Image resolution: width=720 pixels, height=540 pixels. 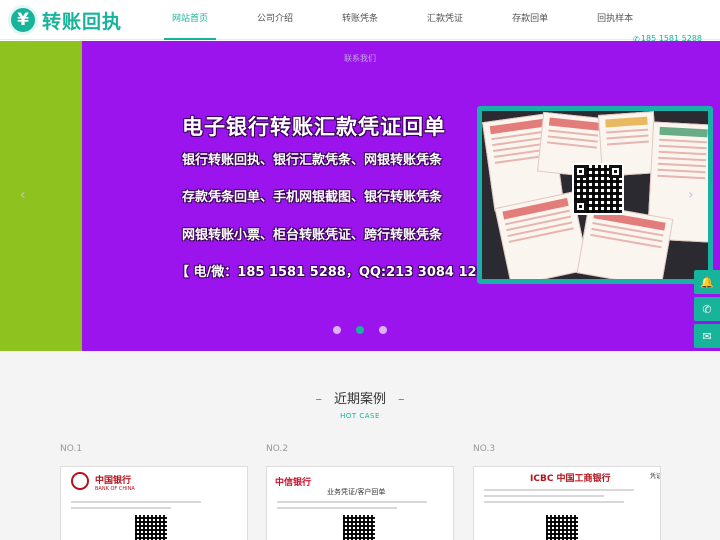 I want to click on slider-pagination, so click(x=367, y=330).